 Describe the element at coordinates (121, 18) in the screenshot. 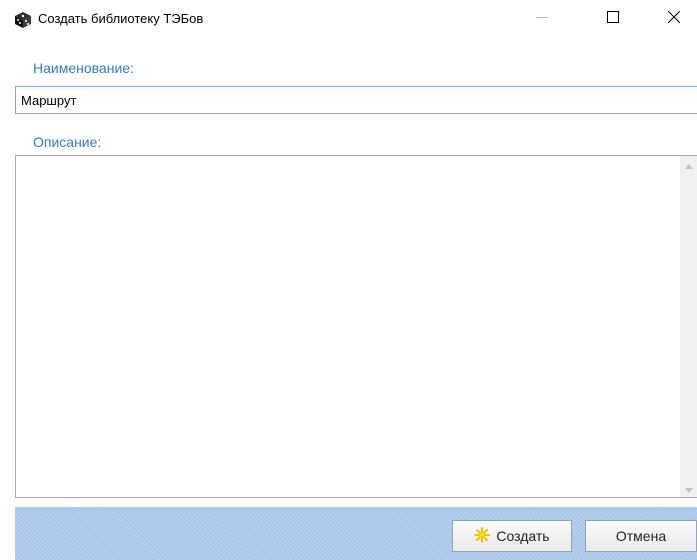

I see `window-title: Создать библиотеку ТЭБов` at that location.